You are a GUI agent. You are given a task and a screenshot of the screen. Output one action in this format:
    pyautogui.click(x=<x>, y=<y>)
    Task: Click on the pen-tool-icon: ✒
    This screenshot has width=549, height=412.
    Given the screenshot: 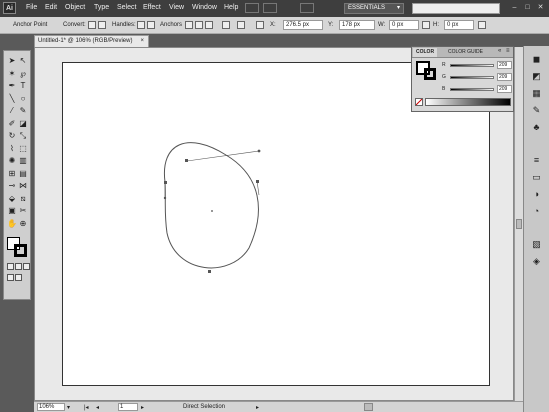 What is the action you would take?
    pyautogui.click(x=12, y=86)
    